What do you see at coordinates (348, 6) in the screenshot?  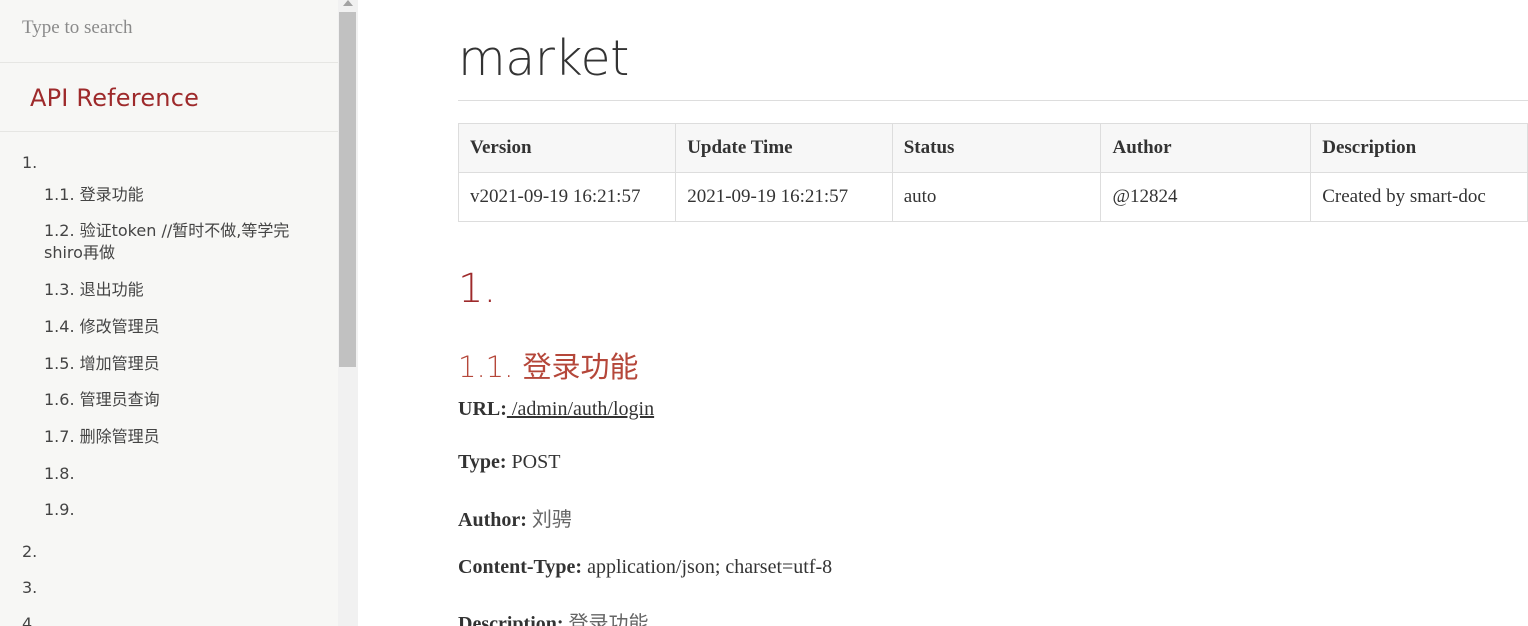 I see `scroll-up-arrow-icon` at bounding box center [348, 6].